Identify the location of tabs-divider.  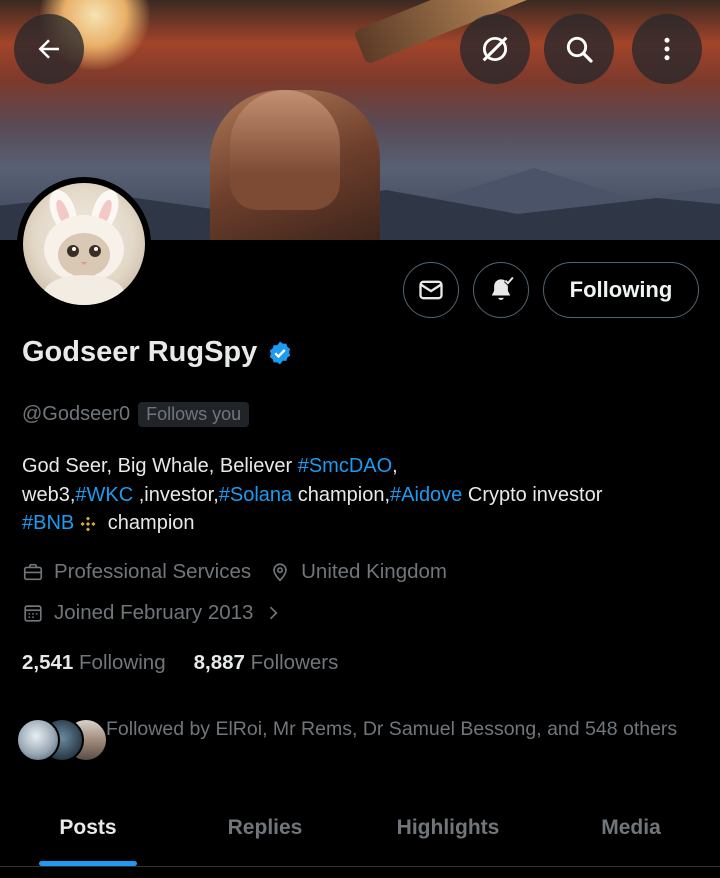
(360, 866).